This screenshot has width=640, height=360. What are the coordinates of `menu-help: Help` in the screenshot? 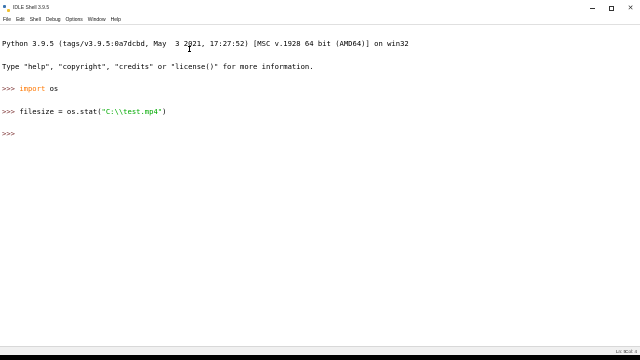 It's located at (116, 20).